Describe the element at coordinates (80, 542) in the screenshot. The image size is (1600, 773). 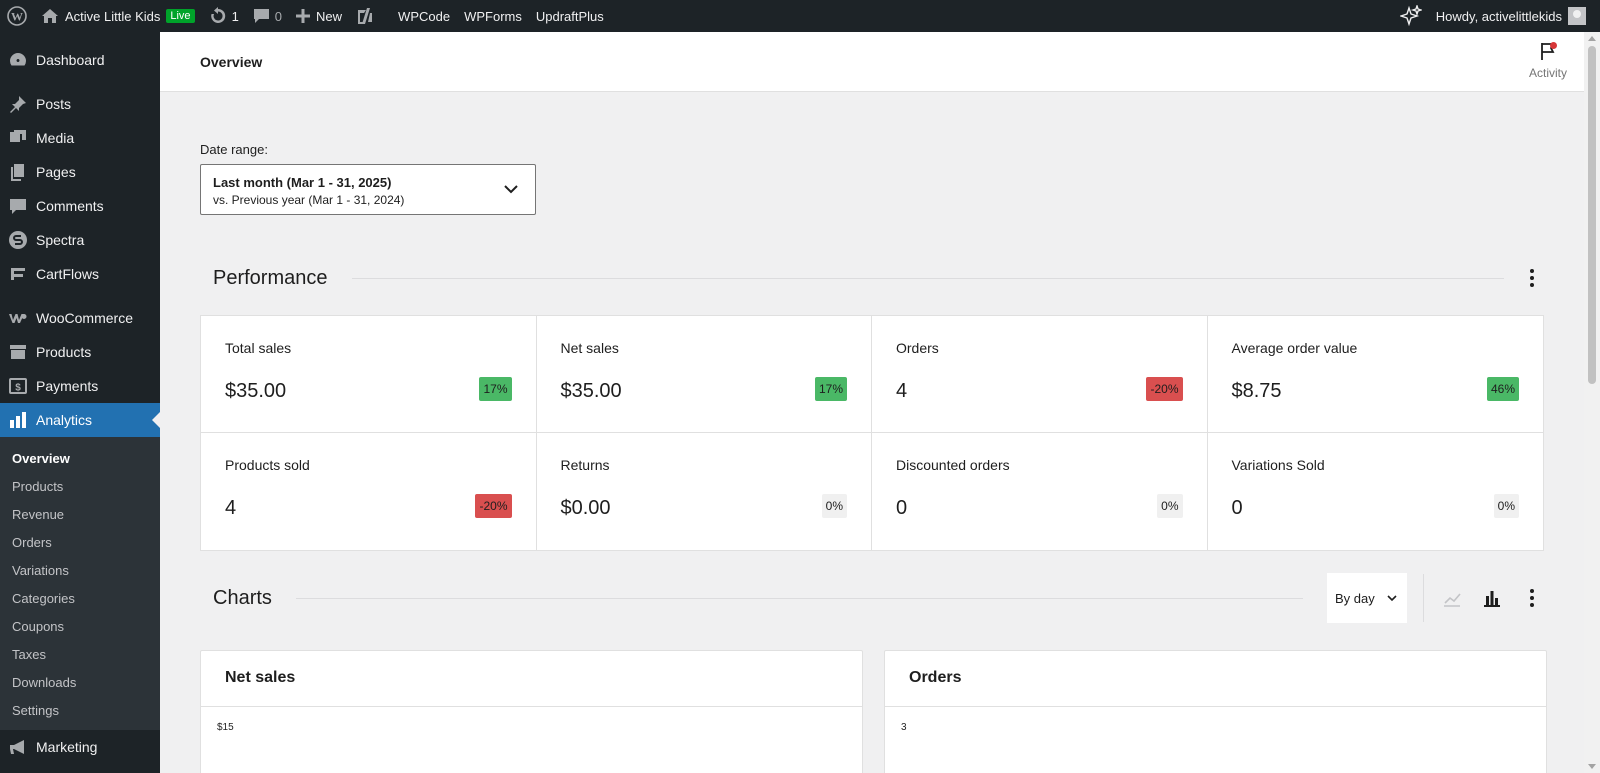
I see `submenu-item-orders: Orders` at that location.